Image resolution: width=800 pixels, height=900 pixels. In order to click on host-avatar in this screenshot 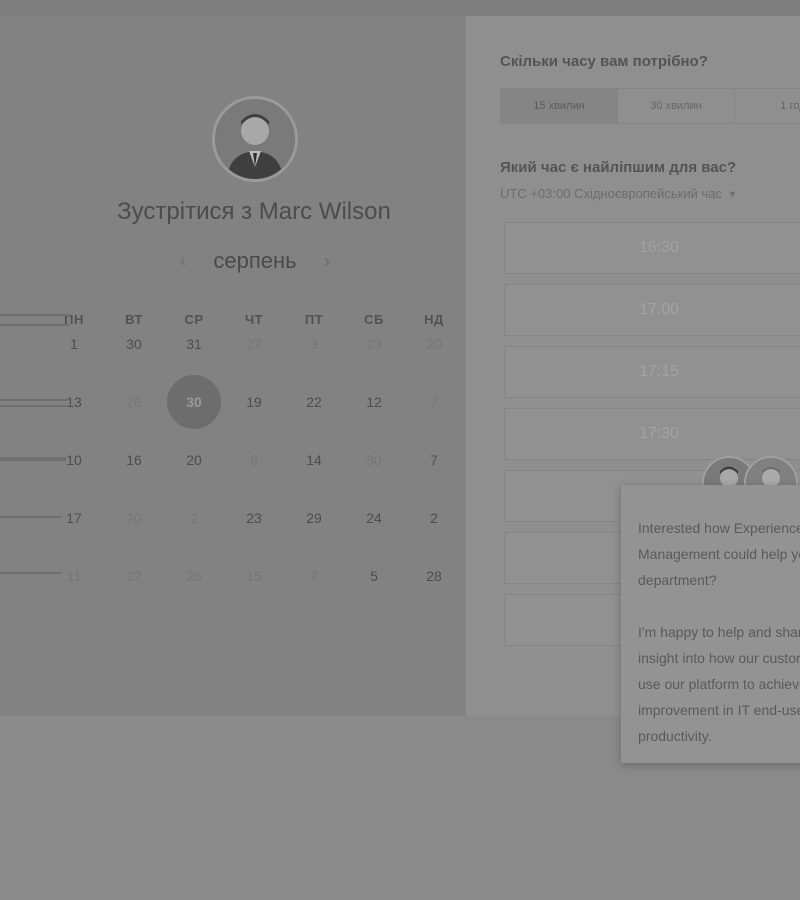, I will do `click(255, 139)`.